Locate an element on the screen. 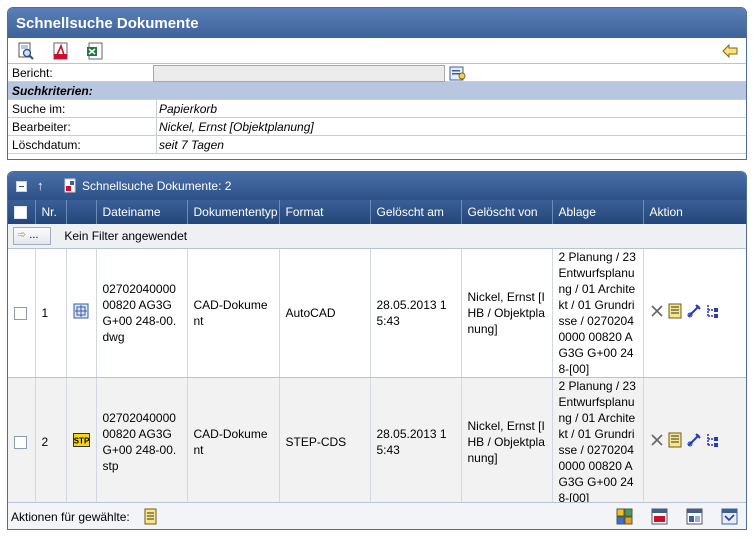 This screenshot has height=539, width=756. results-header: ↑ Schnellsuche Dokumente: 2 is located at coordinates (377, 186).